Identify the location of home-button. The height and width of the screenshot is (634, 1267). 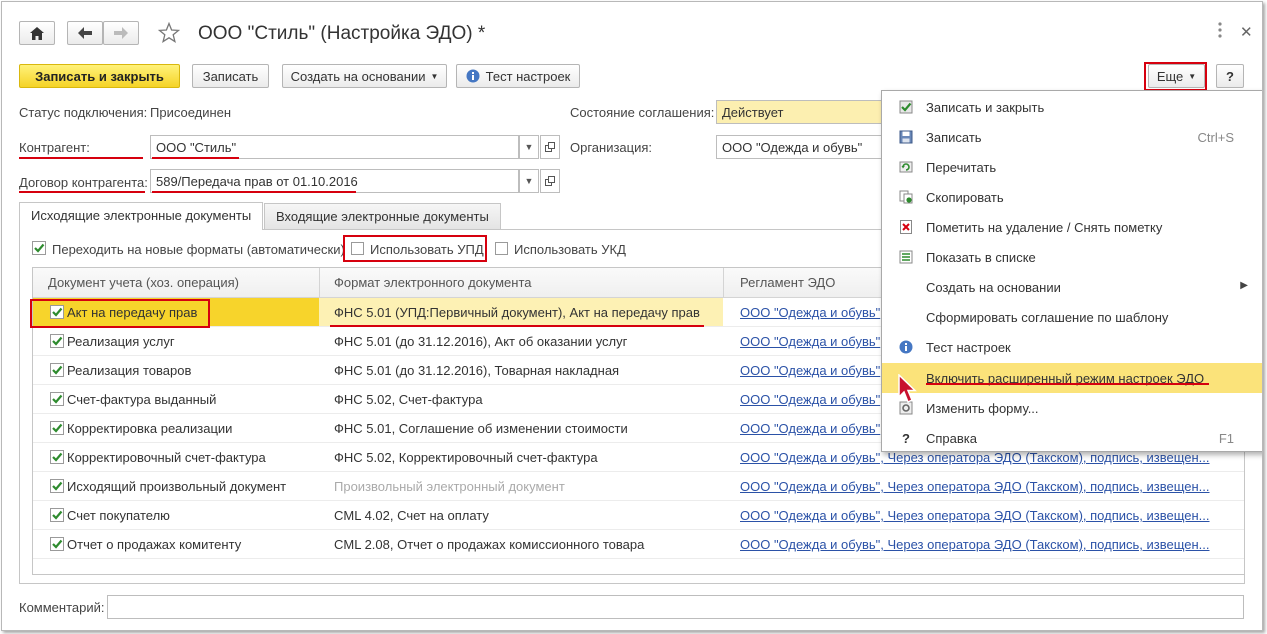
(37, 33).